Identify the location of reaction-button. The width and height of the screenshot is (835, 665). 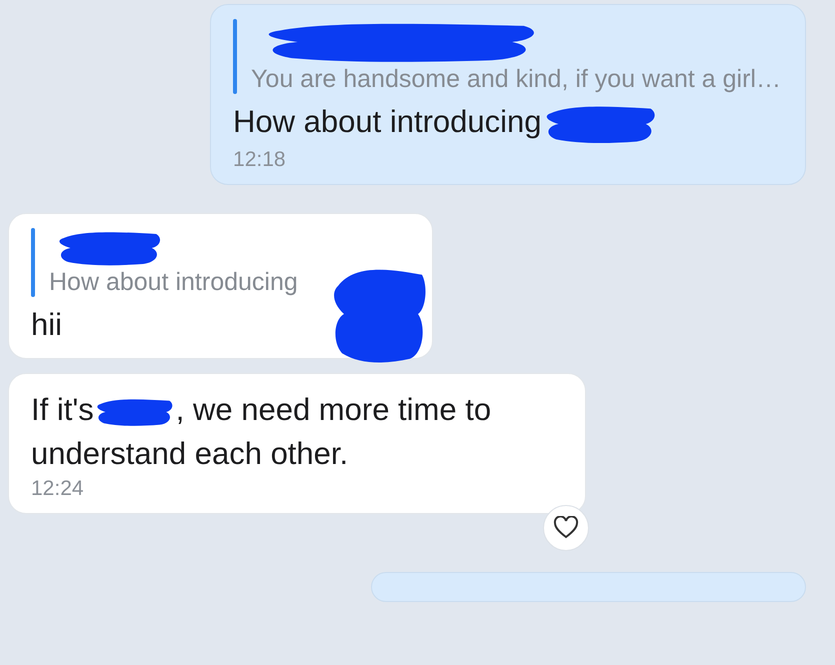
(566, 527).